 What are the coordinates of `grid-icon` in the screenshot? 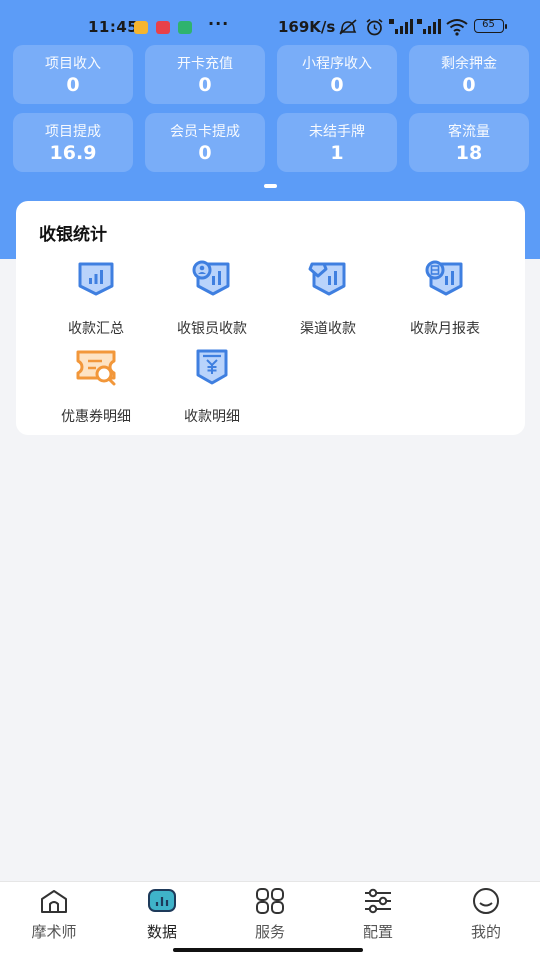 It's located at (270, 901).